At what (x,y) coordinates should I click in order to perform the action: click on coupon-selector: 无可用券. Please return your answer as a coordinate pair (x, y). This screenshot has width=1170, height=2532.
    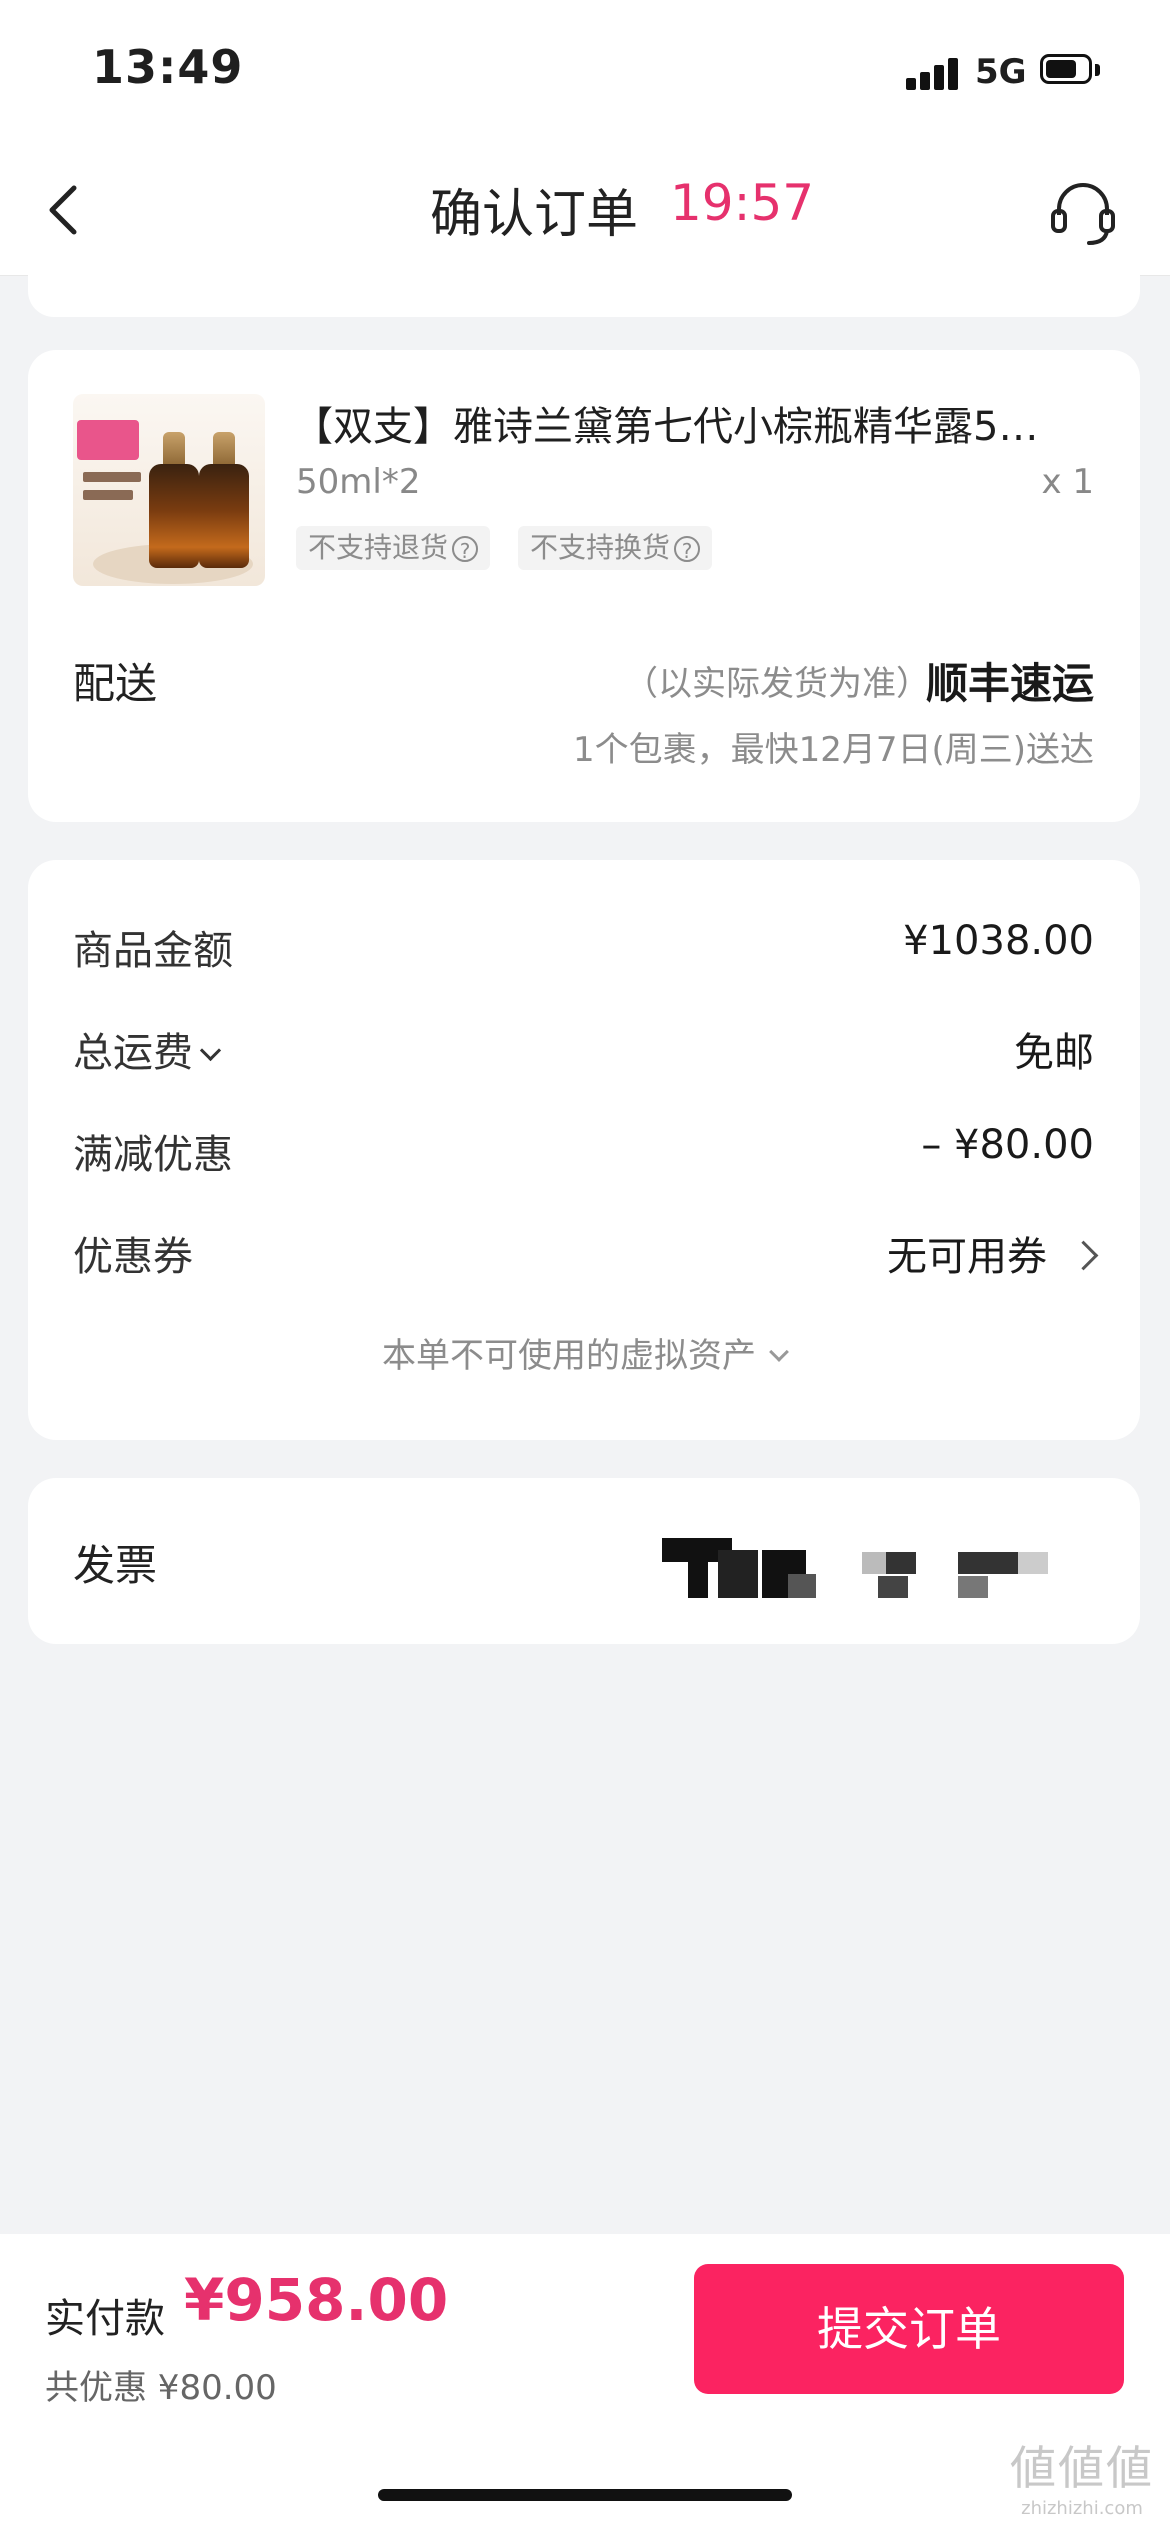
    Looking at the image, I should click on (993, 1253).